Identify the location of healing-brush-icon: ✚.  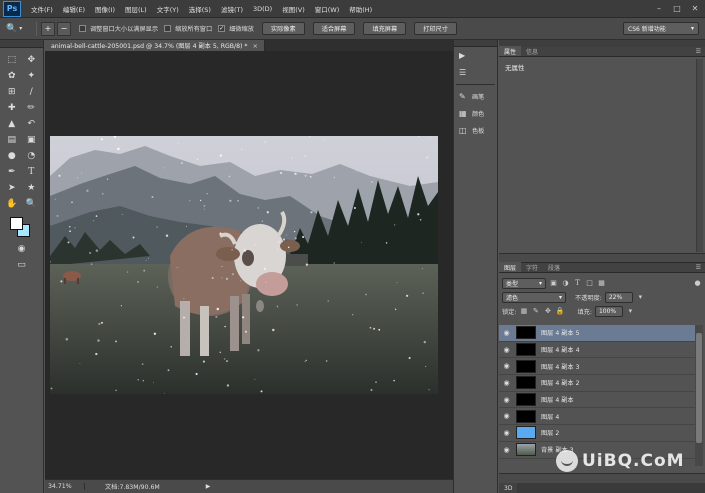
(12, 108).